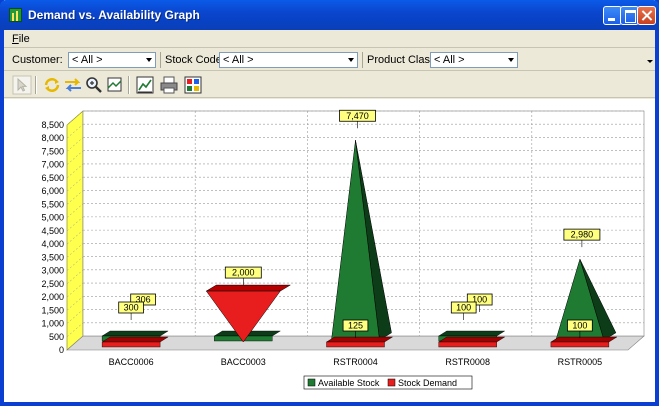 This screenshot has height=406, width=659. Describe the element at coordinates (52, 218) in the screenshot. I see `y-tick-label: 5,000` at that location.